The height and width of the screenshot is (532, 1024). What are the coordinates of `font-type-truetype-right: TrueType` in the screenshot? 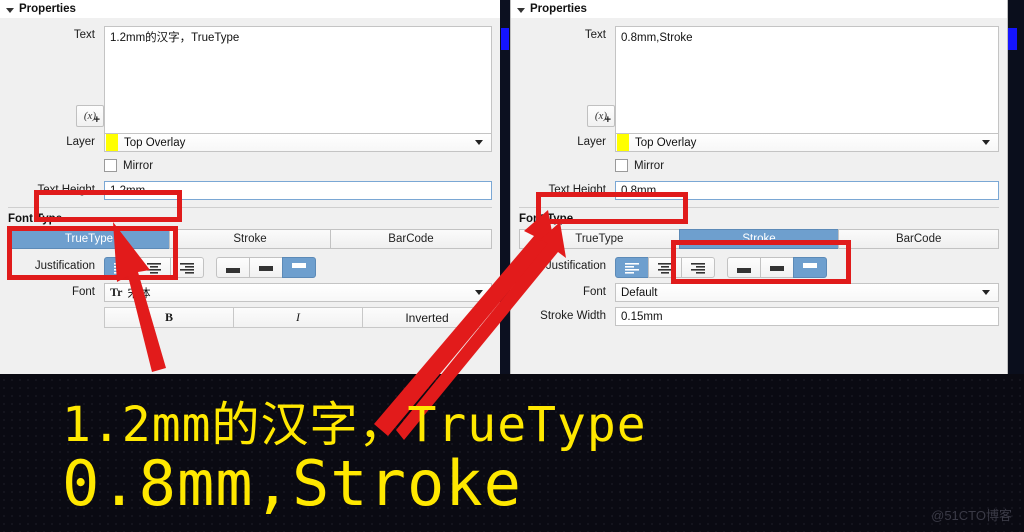 It's located at (599, 239).